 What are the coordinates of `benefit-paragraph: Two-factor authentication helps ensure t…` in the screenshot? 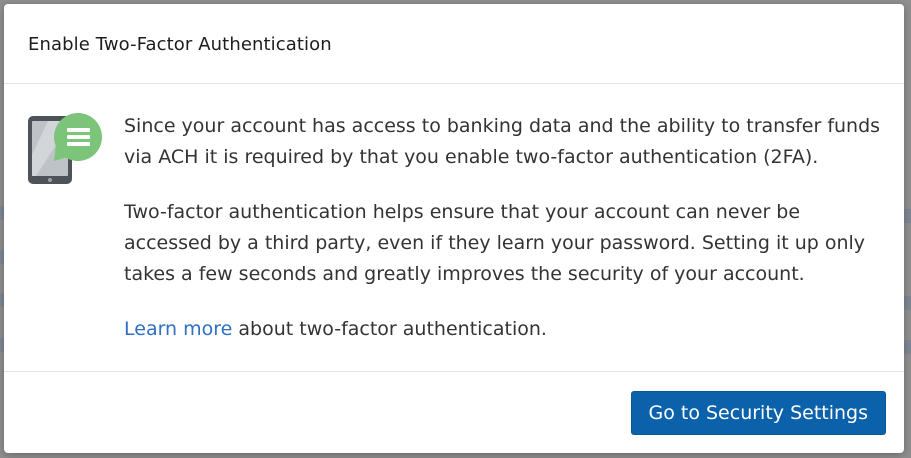 It's located at (495, 243).